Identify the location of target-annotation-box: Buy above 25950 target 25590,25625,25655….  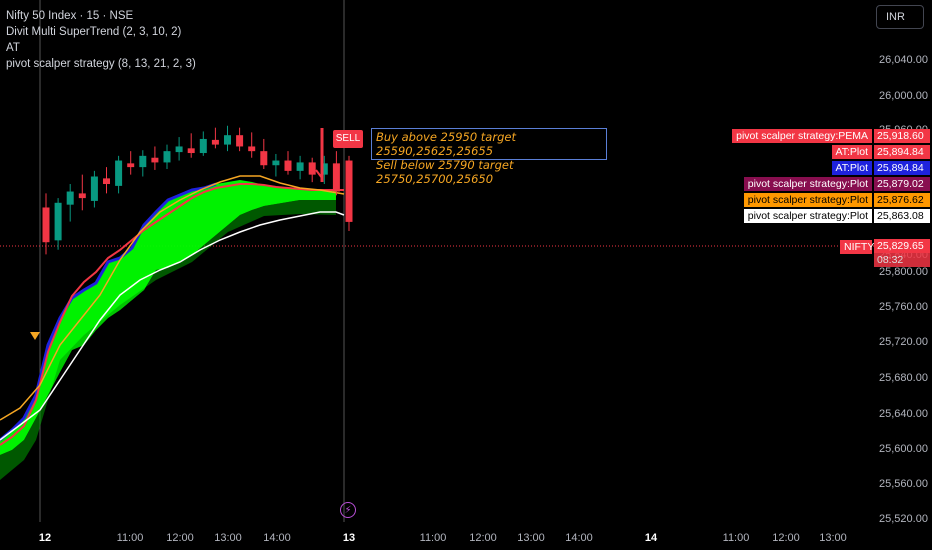
(489, 157).